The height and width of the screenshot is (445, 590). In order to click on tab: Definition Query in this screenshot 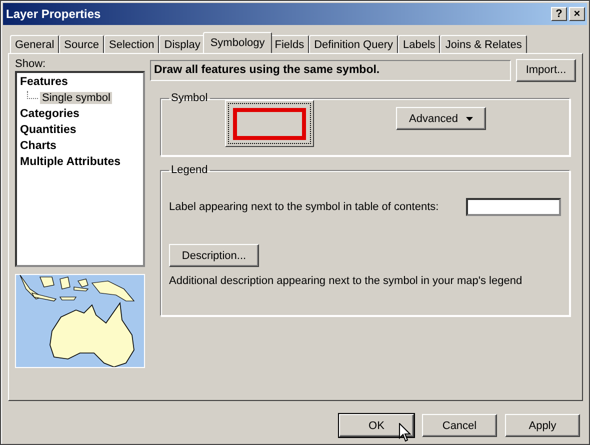, I will do `click(353, 44)`.